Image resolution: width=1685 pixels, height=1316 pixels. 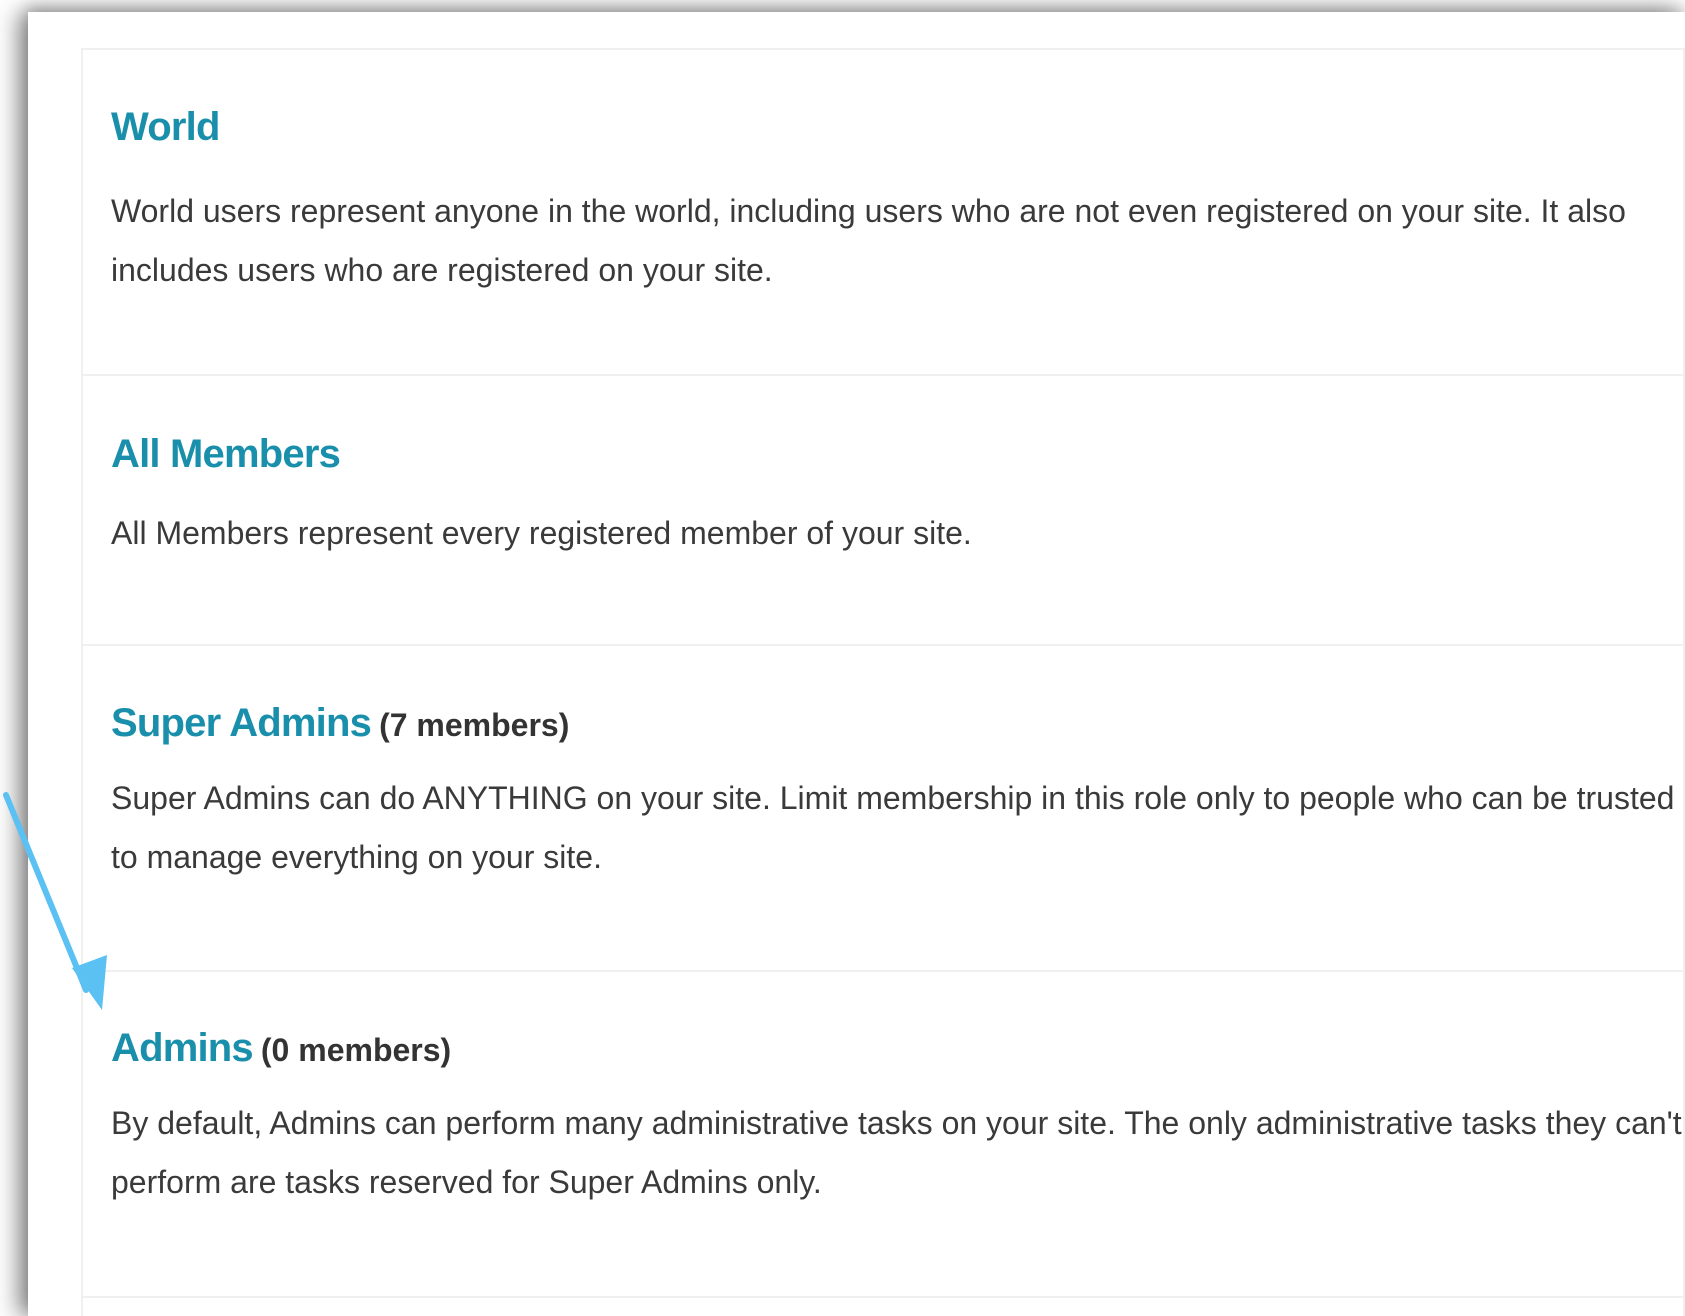 I want to click on role-title-all-members: All Members, so click(x=897, y=426).